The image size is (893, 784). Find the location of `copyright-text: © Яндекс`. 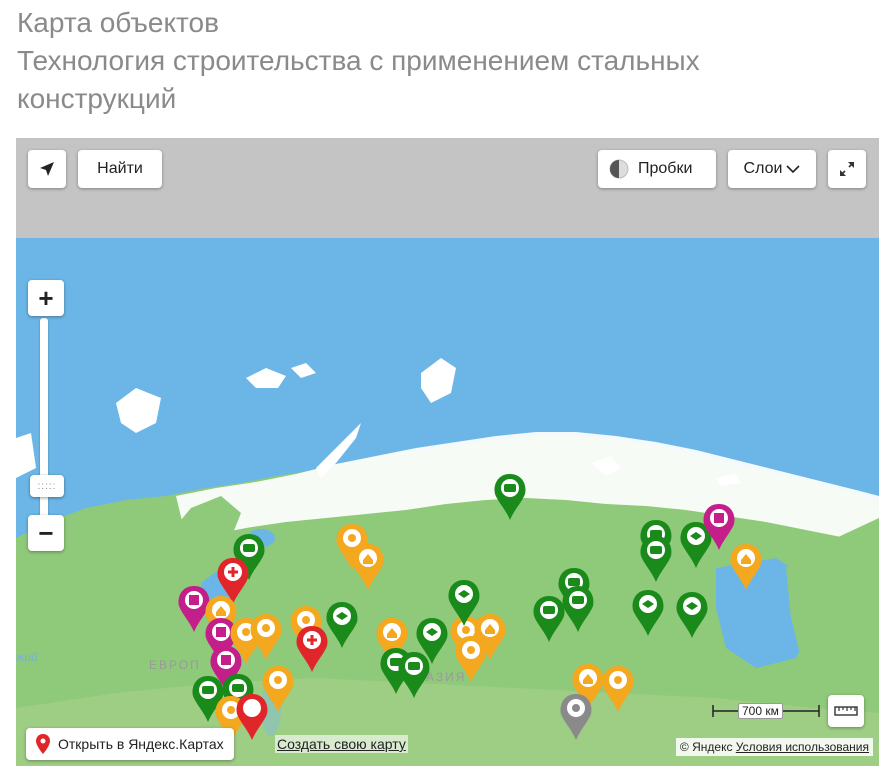

copyright-text: © Яндекс is located at coordinates (706, 747).